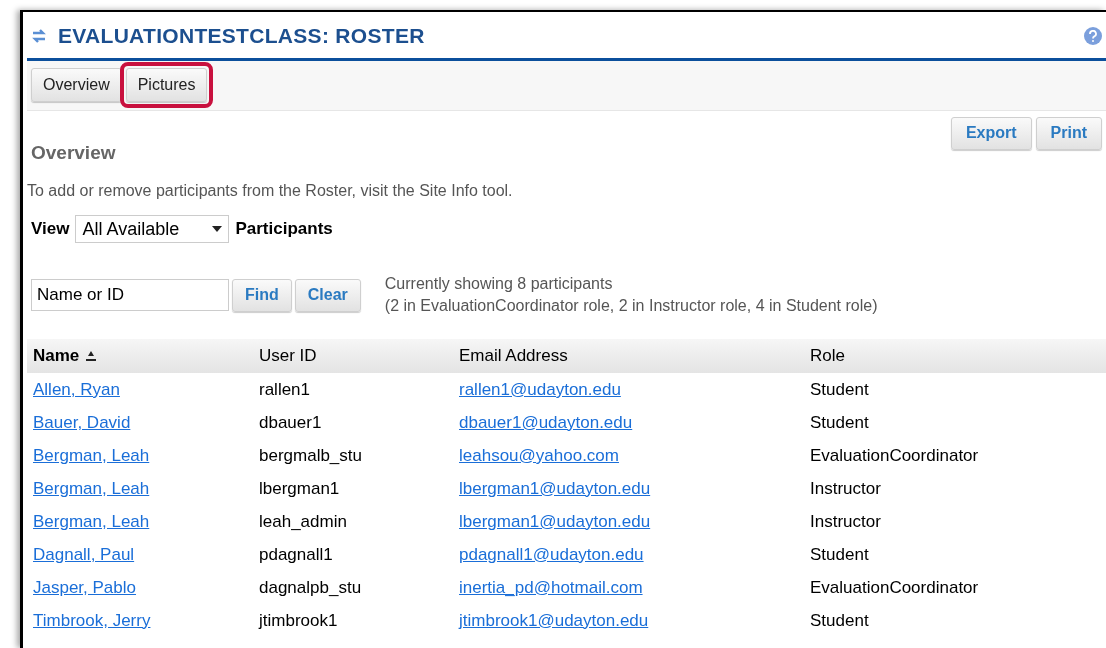  Describe the element at coordinates (76, 85) in the screenshot. I see `tab: Overview` at that location.